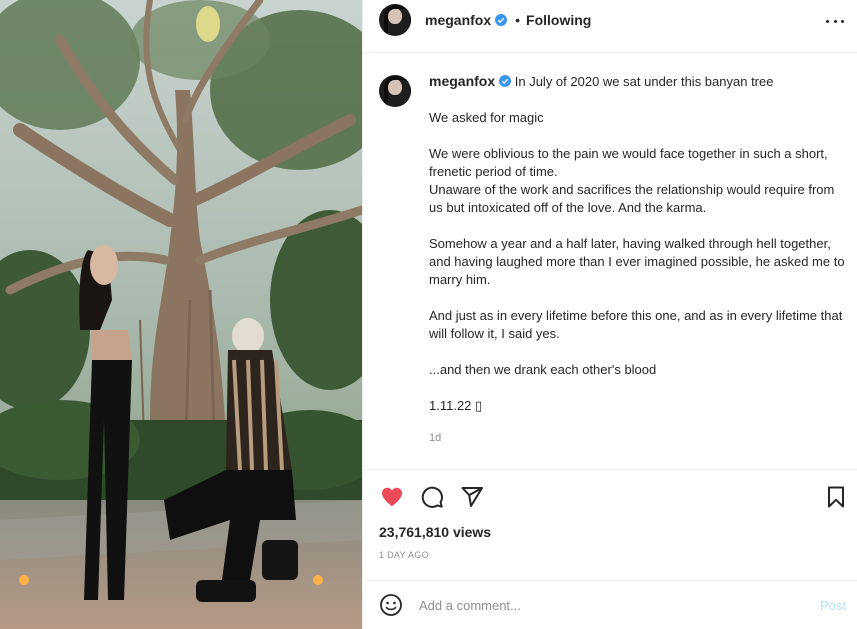  What do you see at coordinates (558, 20) in the screenshot?
I see `following-button: Following` at bounding box center [558, 20].